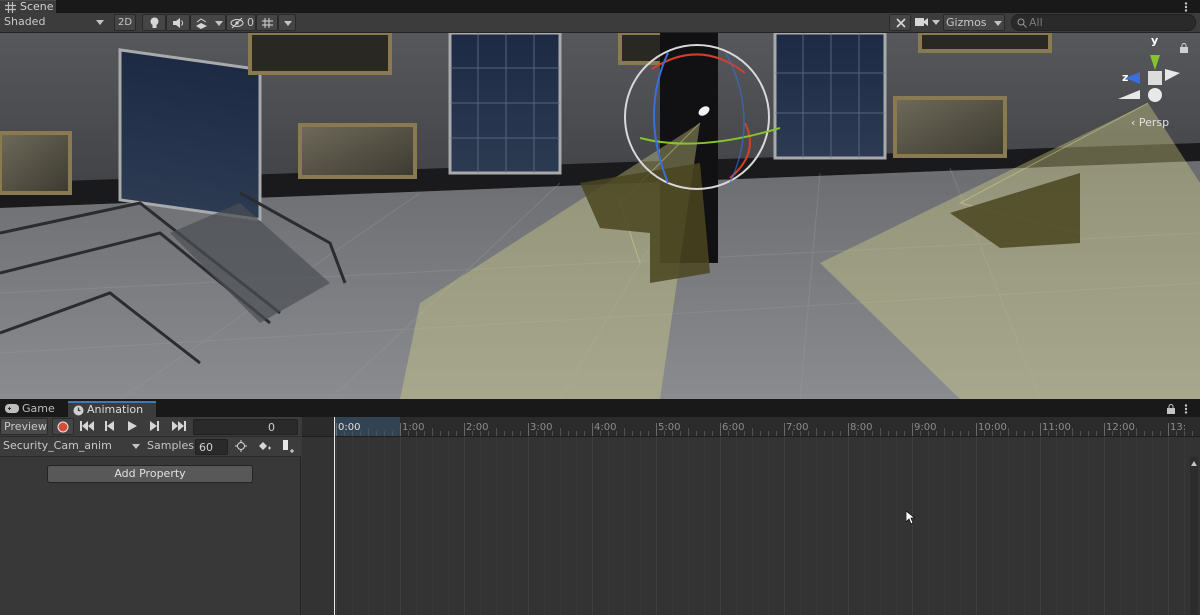 The image size is (1200, 615). I want to click on search-placeholder: All, so click(1036, 22).